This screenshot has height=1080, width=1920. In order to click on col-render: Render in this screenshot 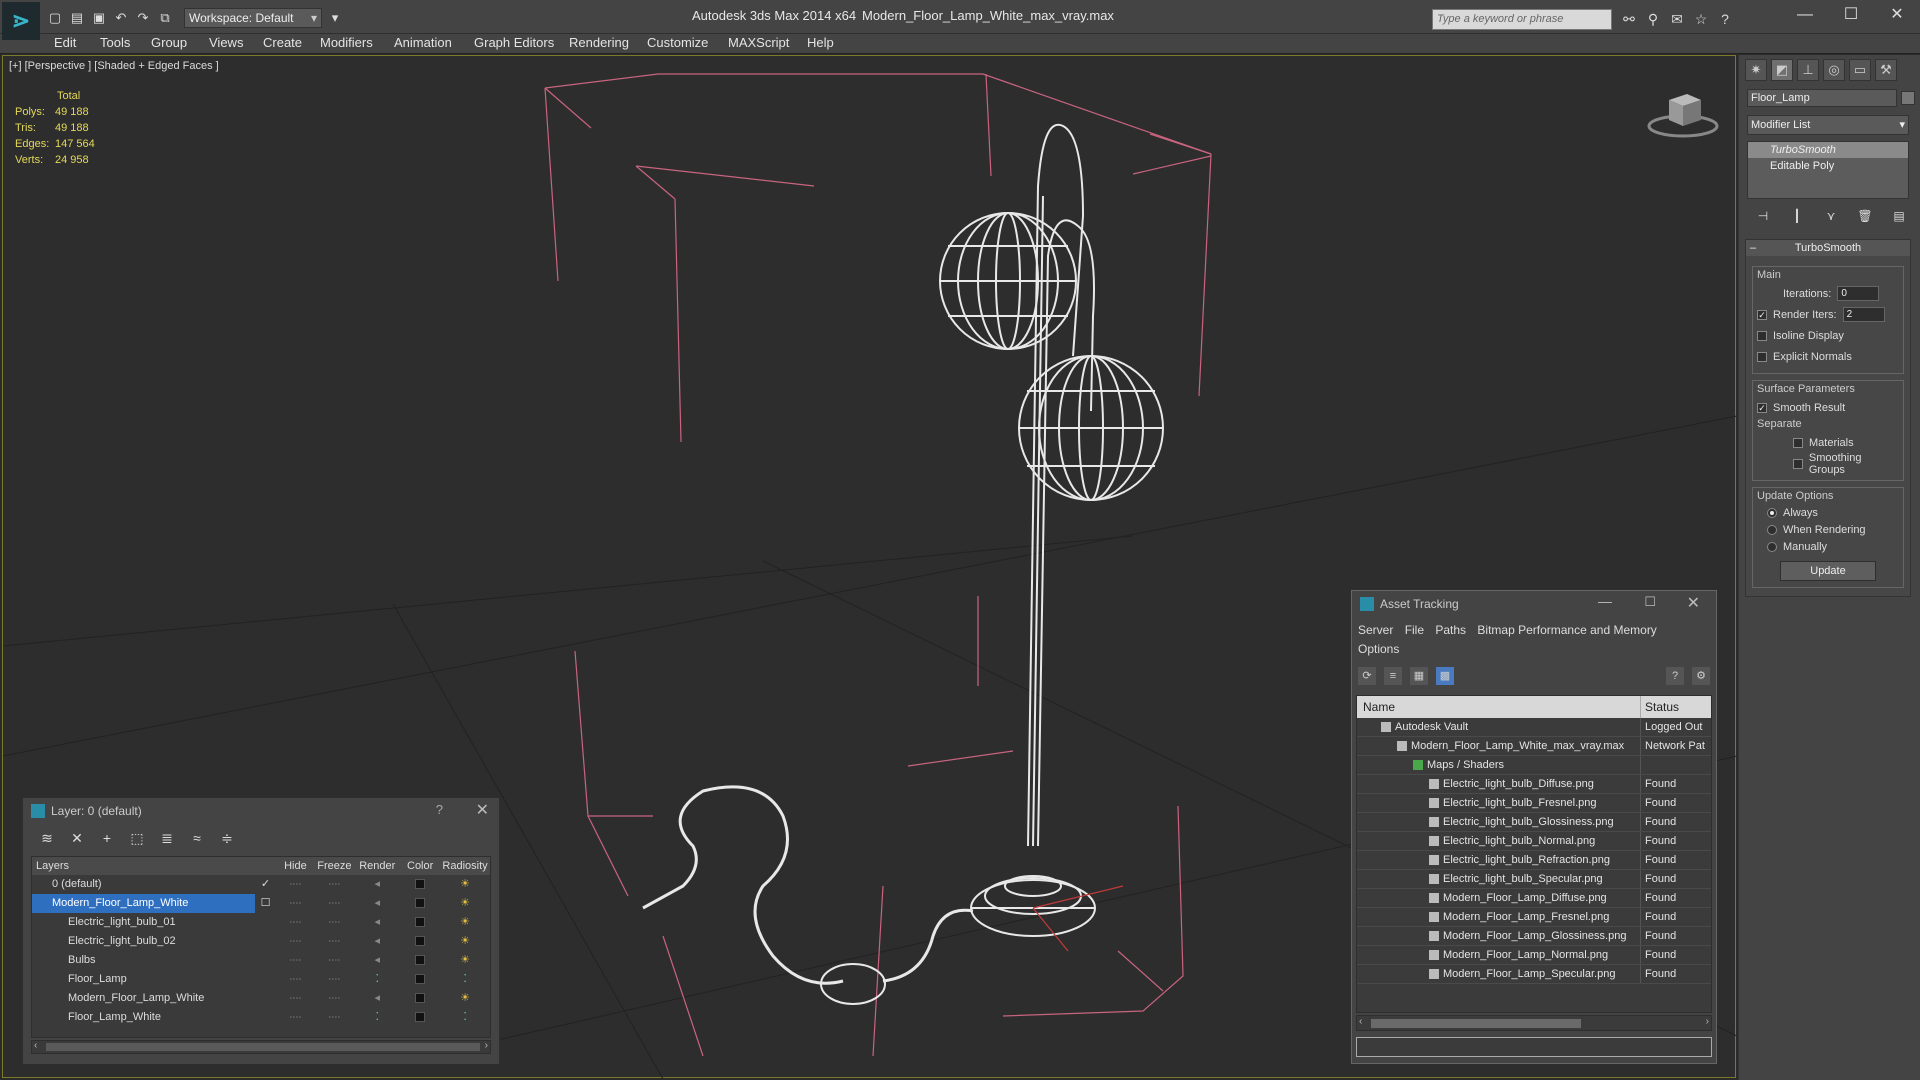, I will do `click(377, 866)`.